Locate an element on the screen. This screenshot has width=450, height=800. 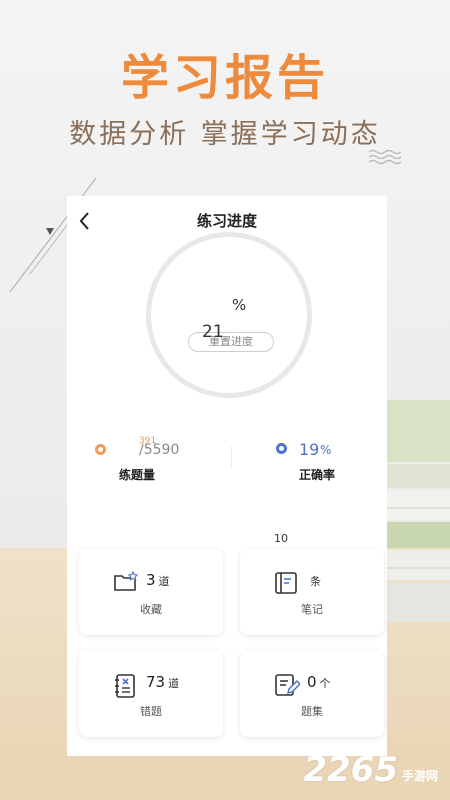
wrong-unit: 道 is located at coordinates (174, 683).